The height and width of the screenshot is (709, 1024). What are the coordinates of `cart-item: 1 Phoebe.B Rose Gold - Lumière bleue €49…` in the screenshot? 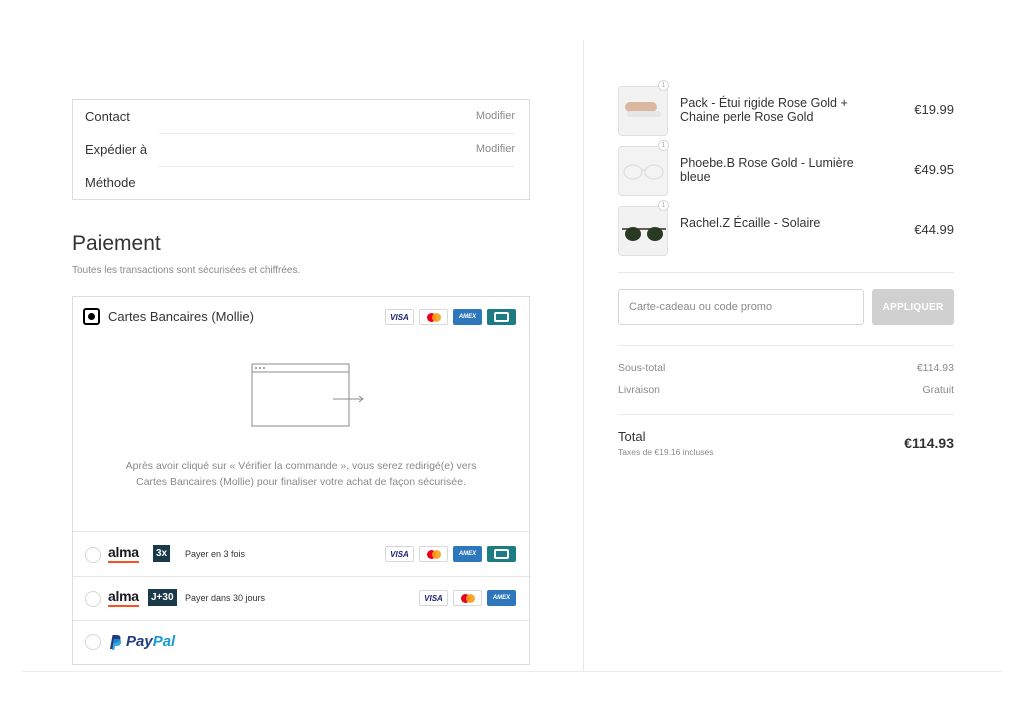 It's located at (786, 168).